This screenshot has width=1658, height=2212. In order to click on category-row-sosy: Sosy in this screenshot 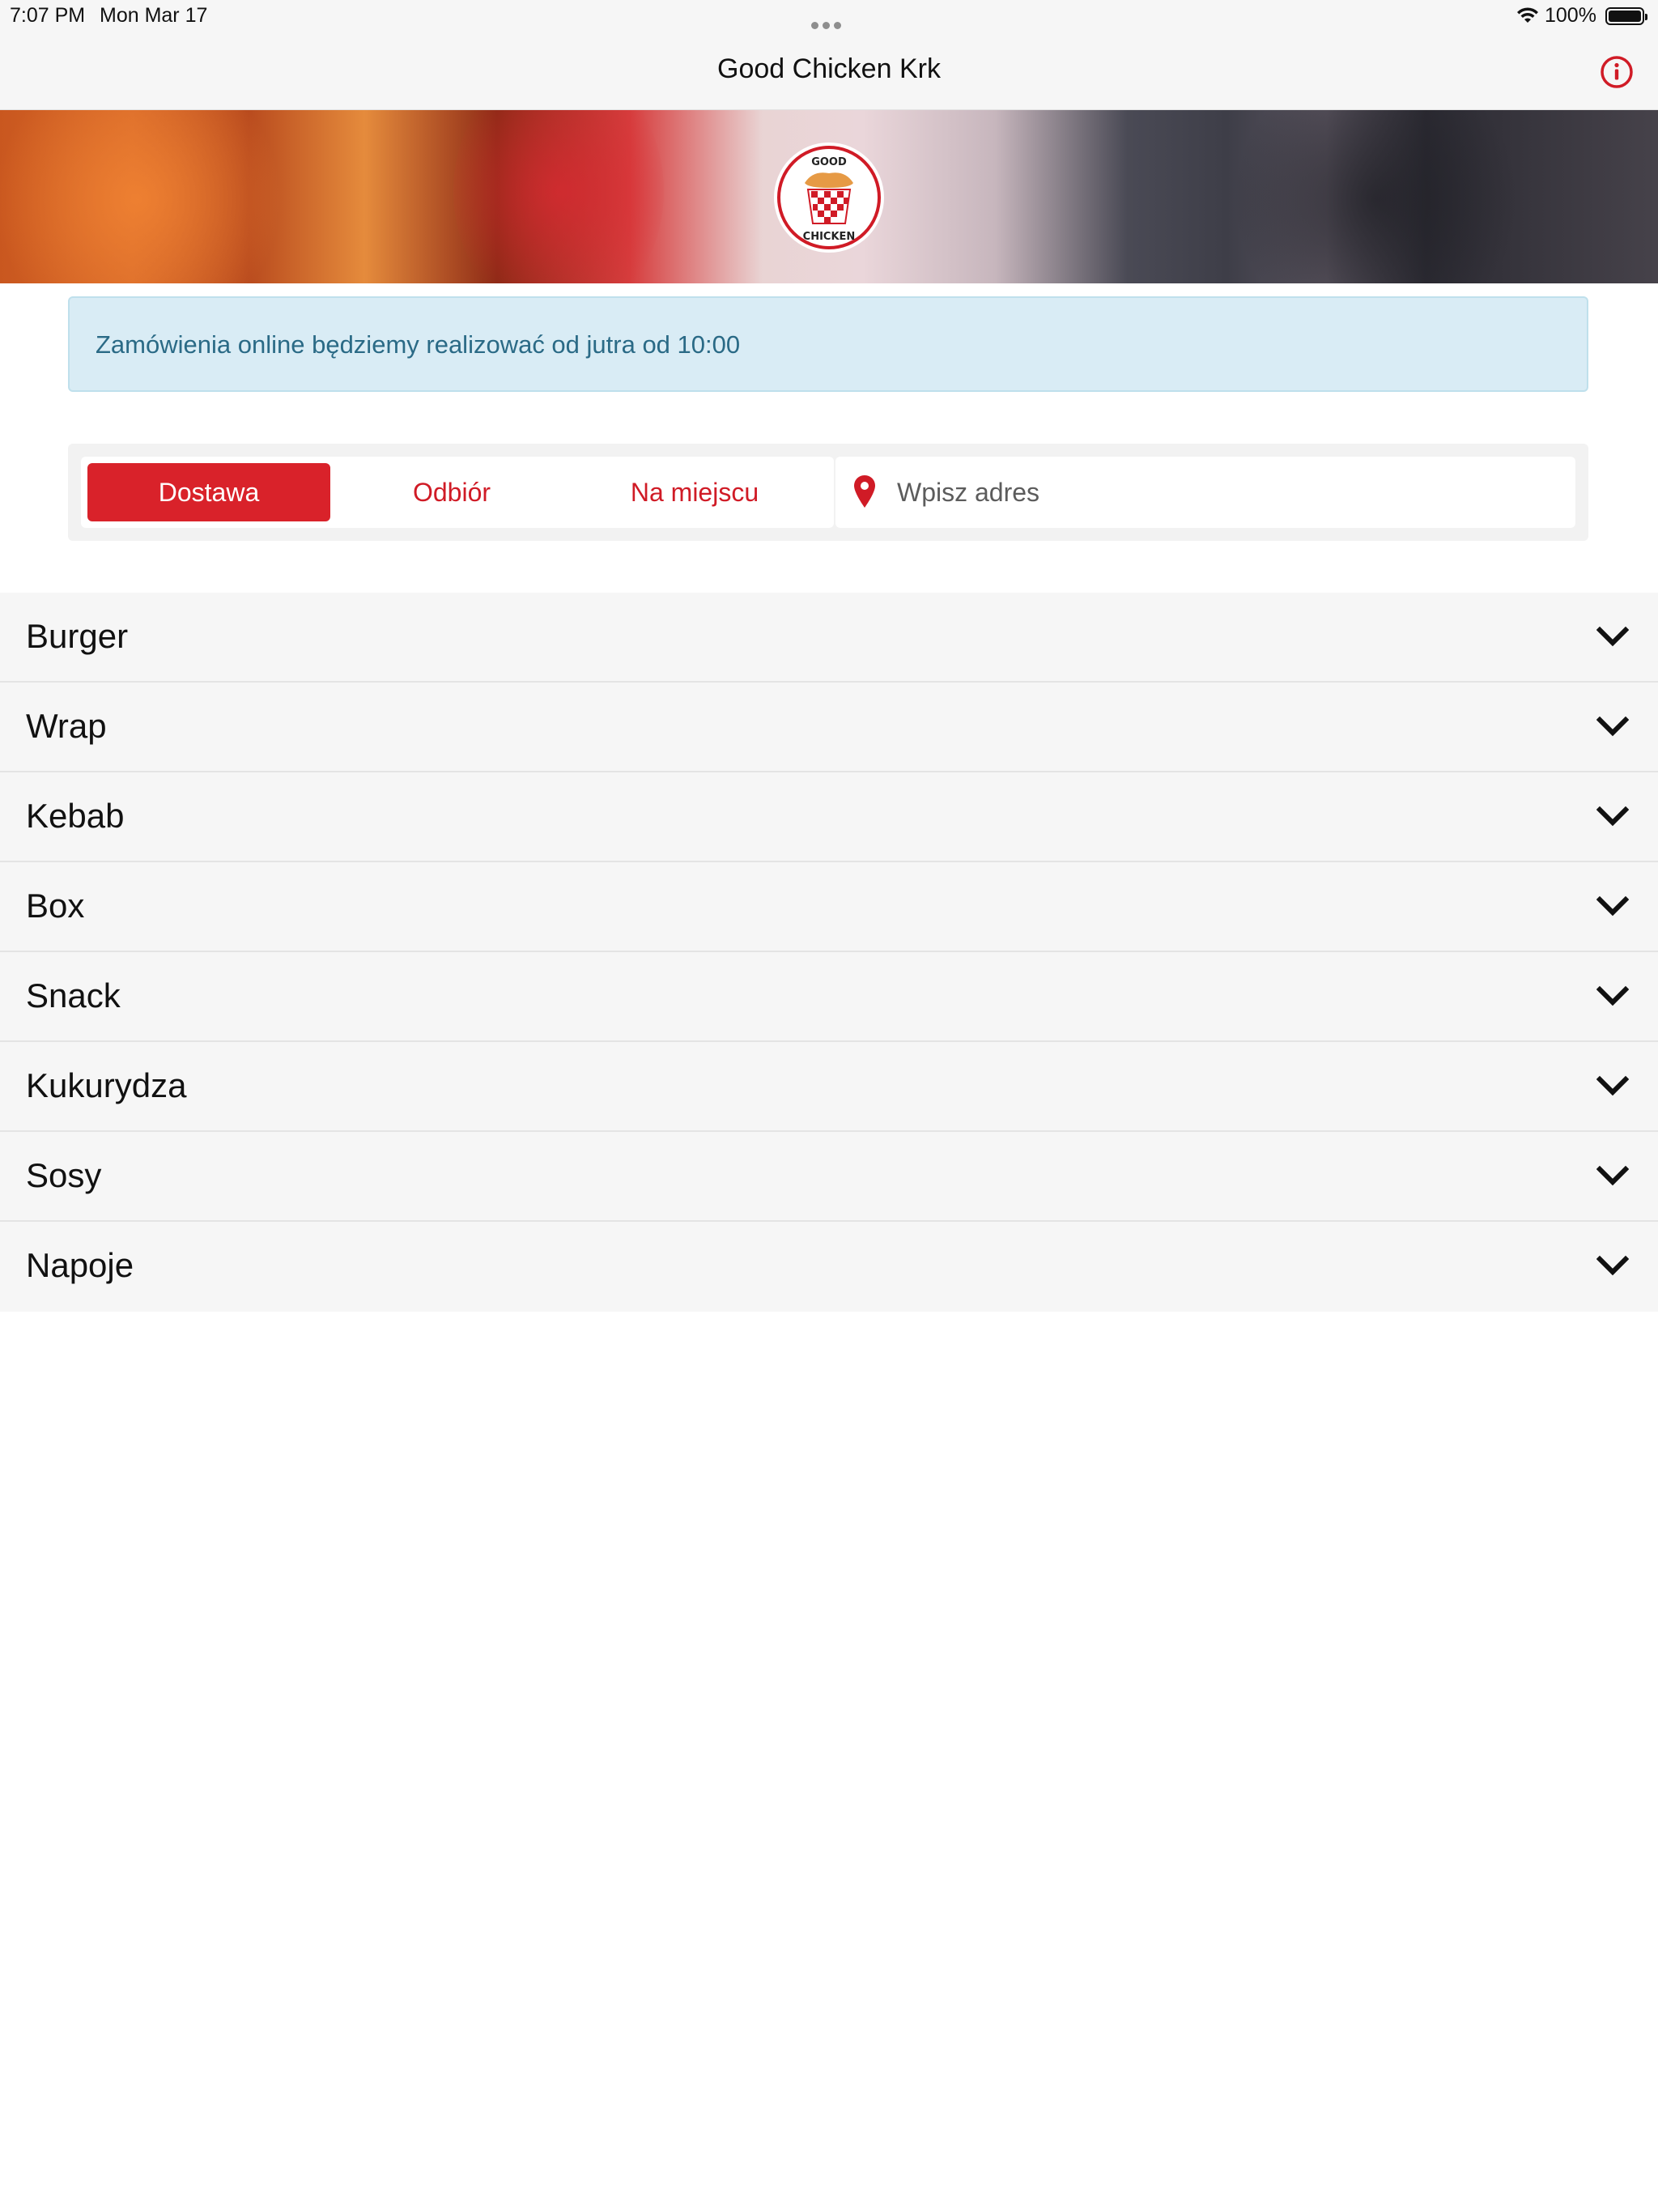, I will do `click(829, 1177)`.